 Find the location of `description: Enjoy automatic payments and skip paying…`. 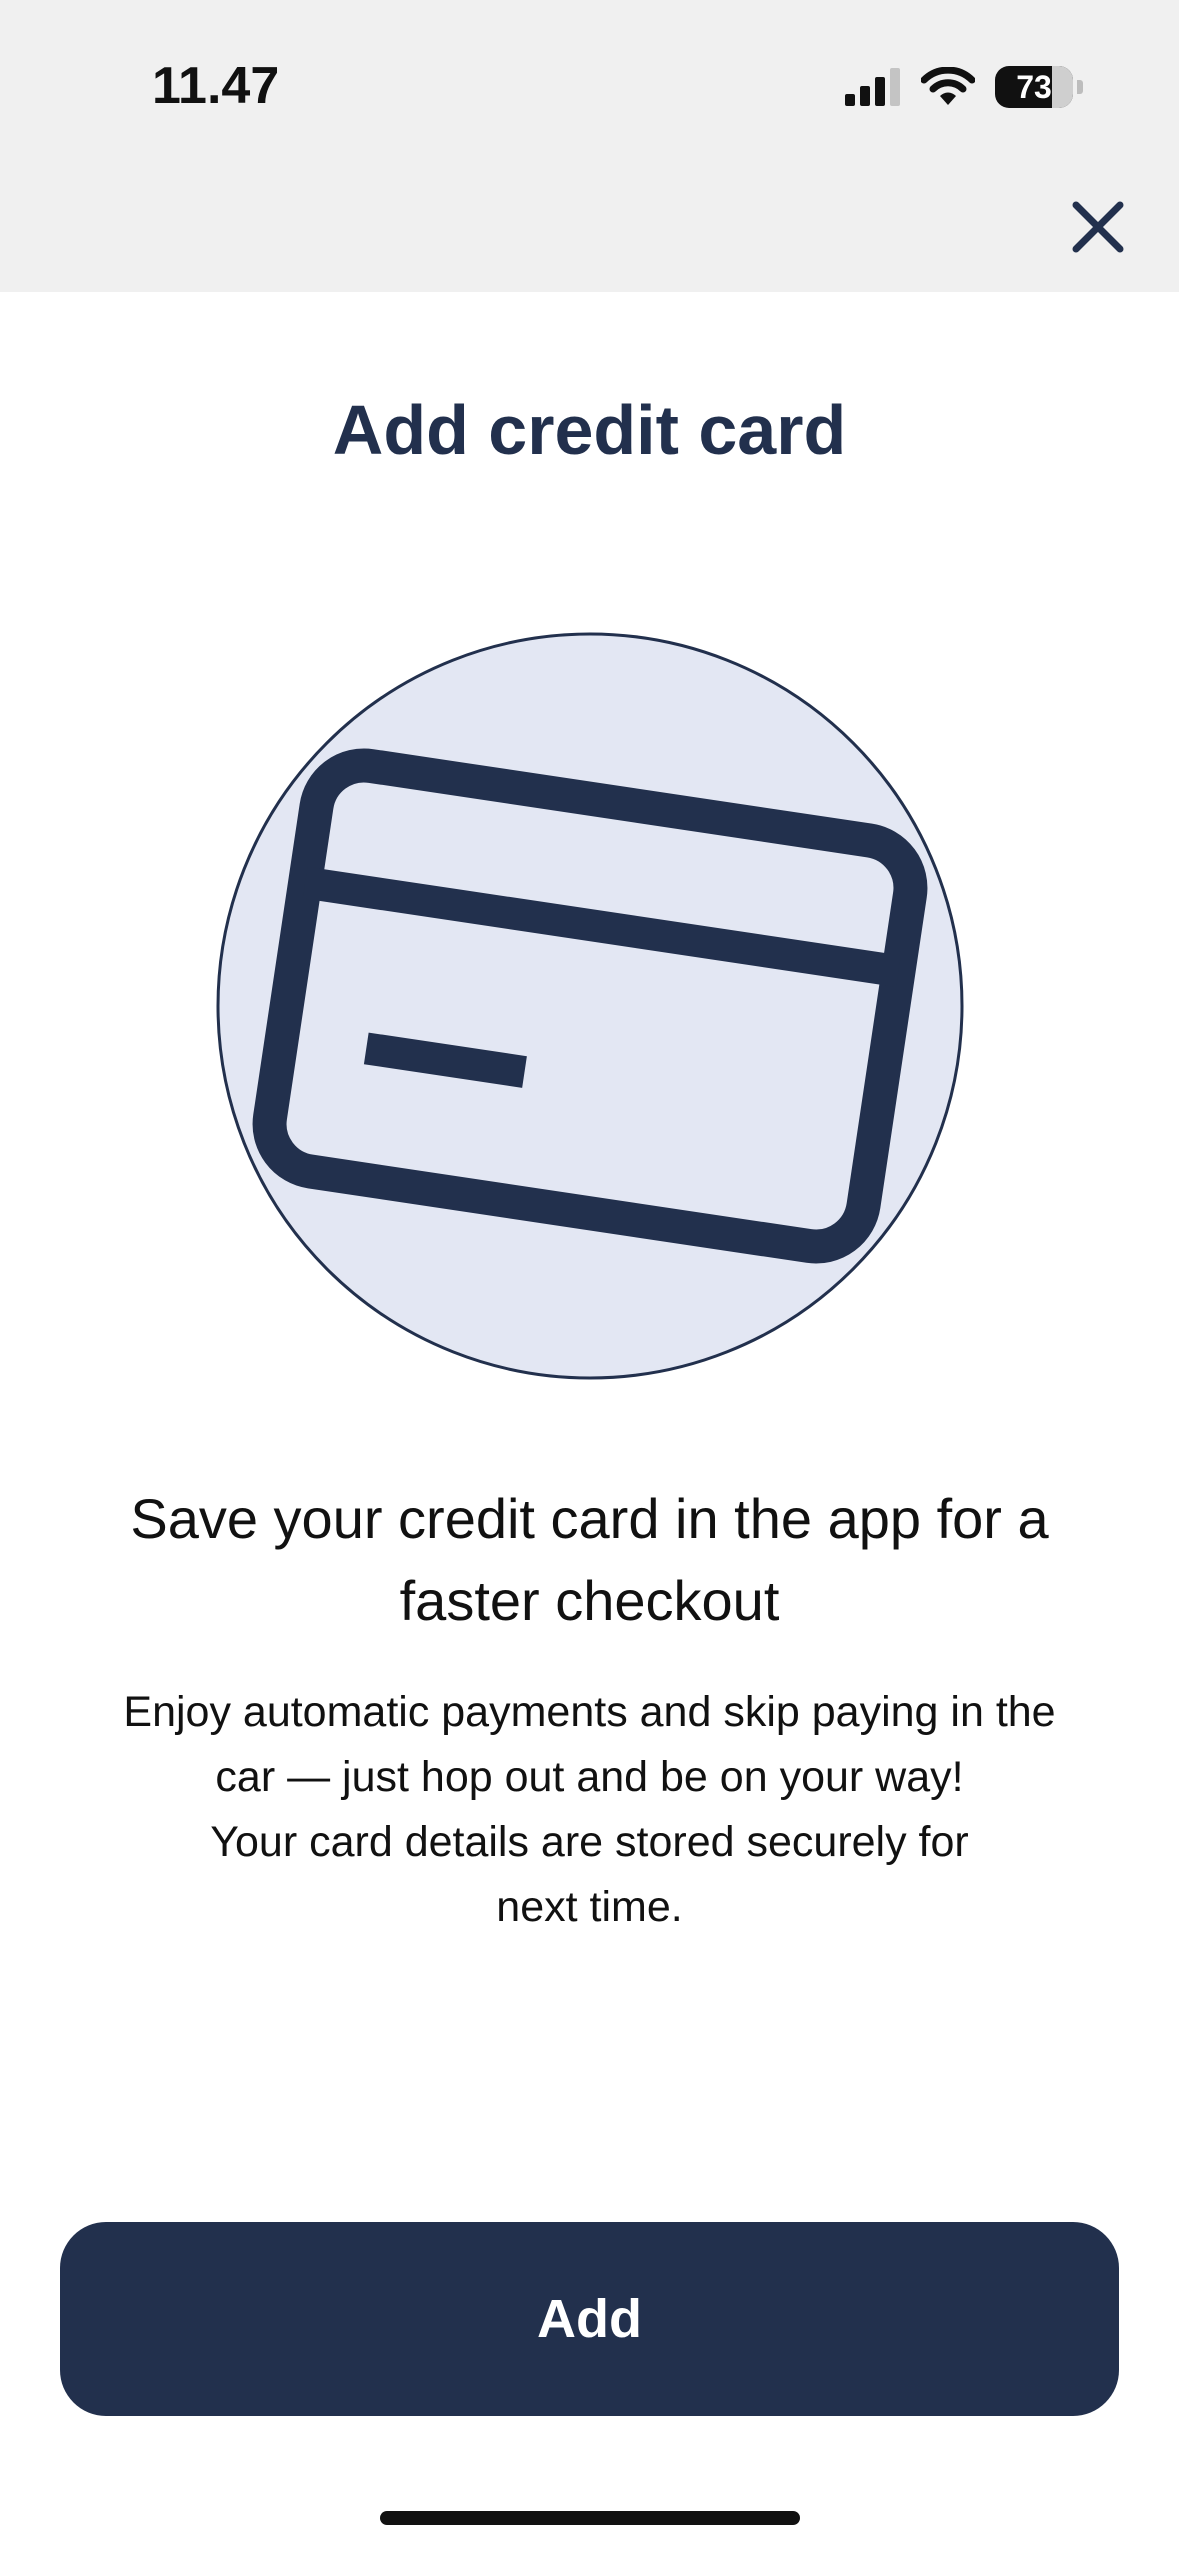

description: Enjoy automatic payments and skip paying… is located at coordinates (589, 1810).